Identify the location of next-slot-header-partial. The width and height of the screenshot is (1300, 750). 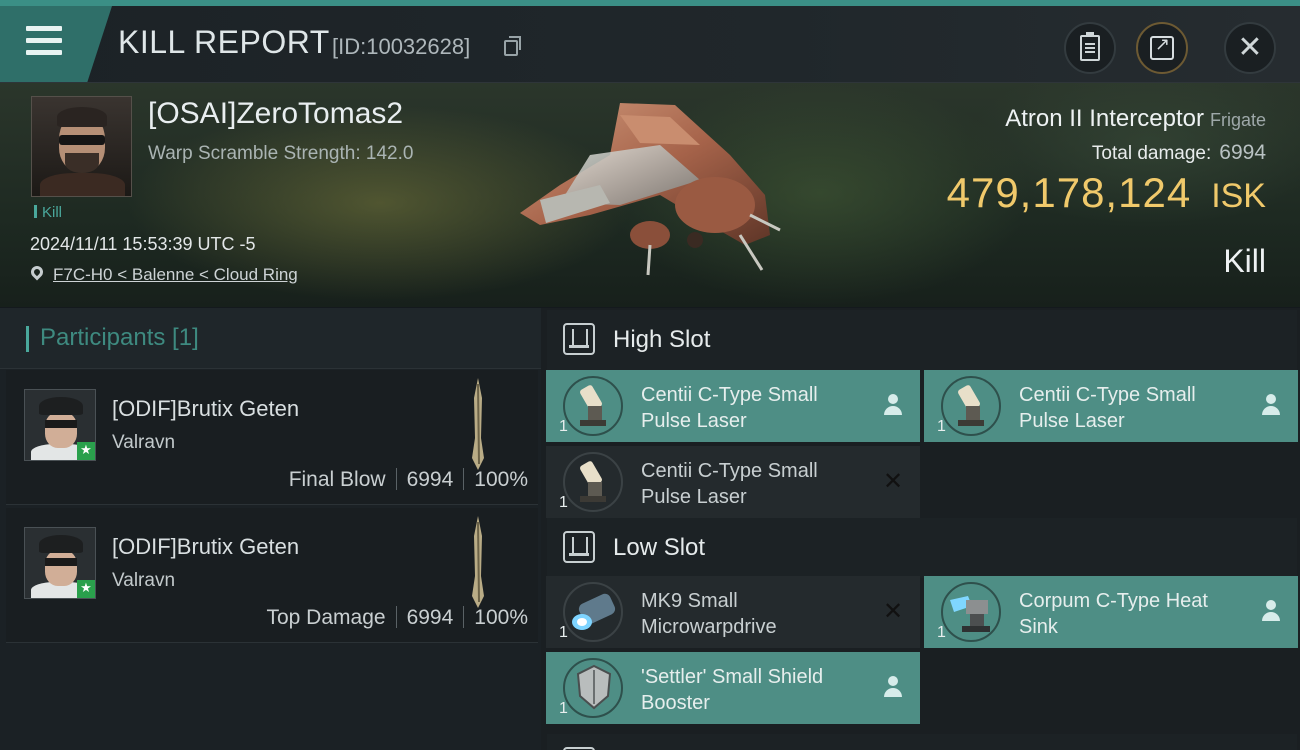
(922, 742).